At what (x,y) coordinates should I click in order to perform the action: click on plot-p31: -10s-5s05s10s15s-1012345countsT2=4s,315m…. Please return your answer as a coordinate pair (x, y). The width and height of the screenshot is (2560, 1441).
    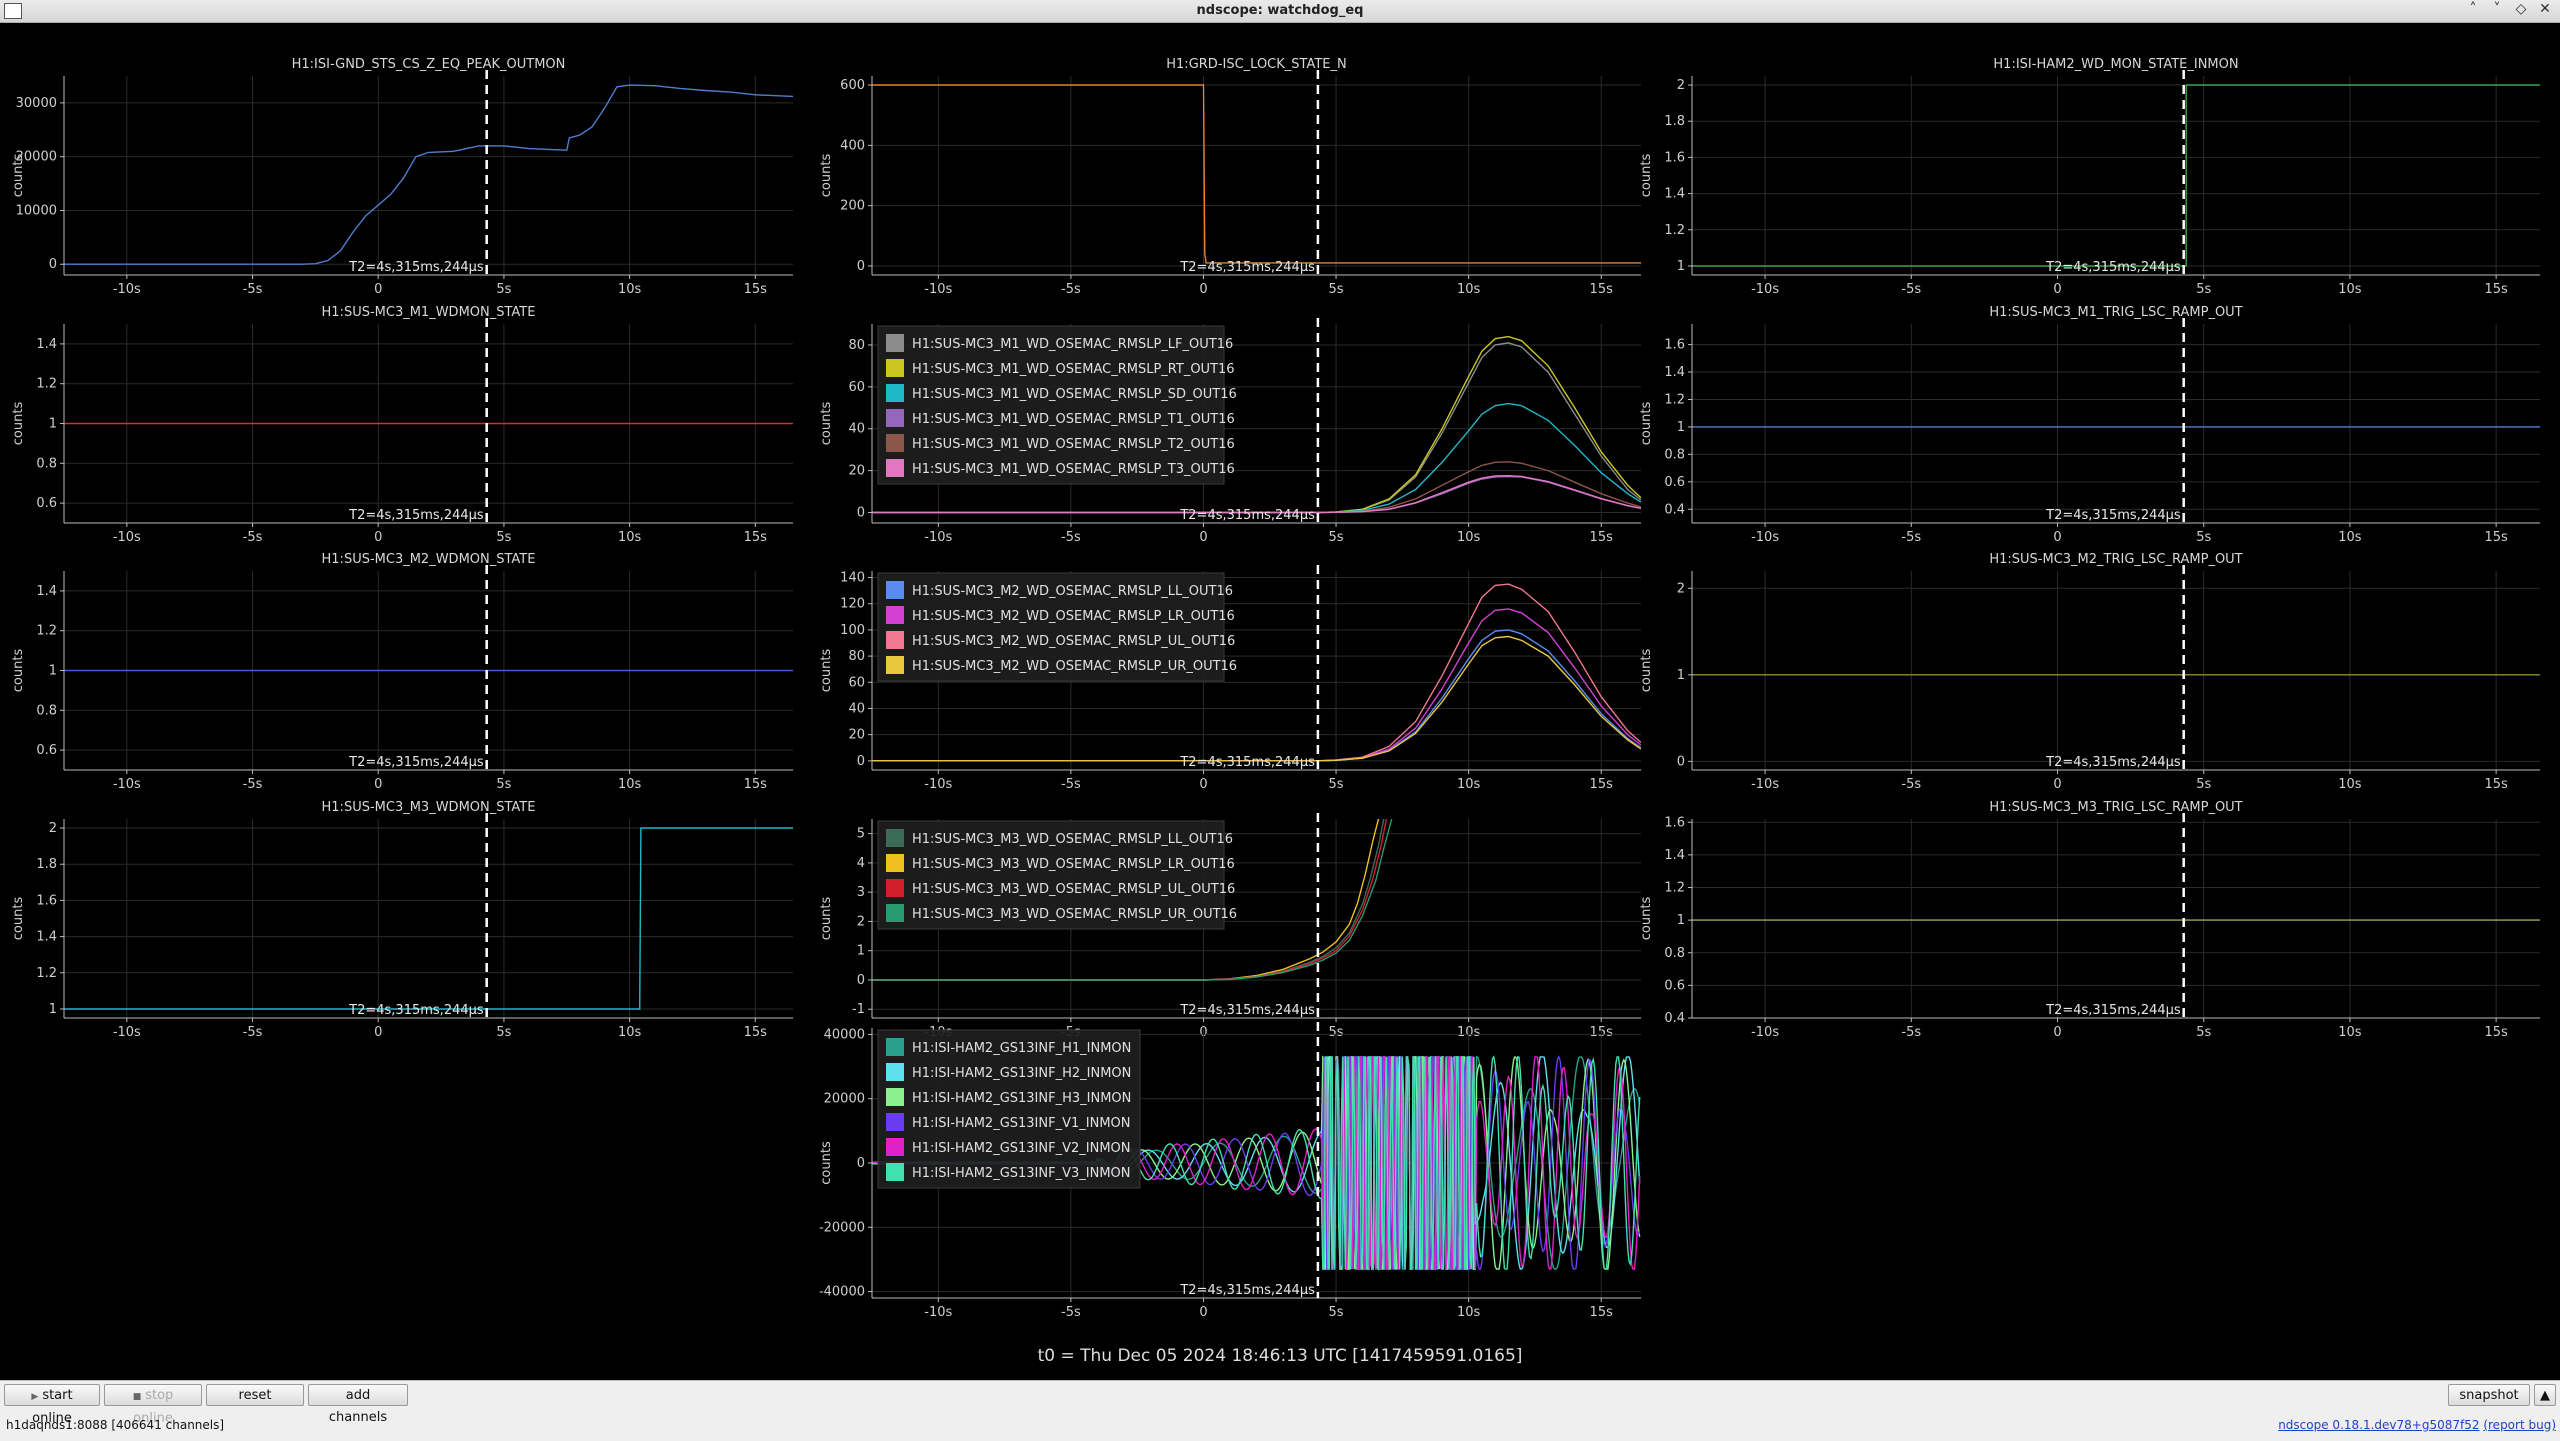
    Looking at the image, I should click on (1230, 926).